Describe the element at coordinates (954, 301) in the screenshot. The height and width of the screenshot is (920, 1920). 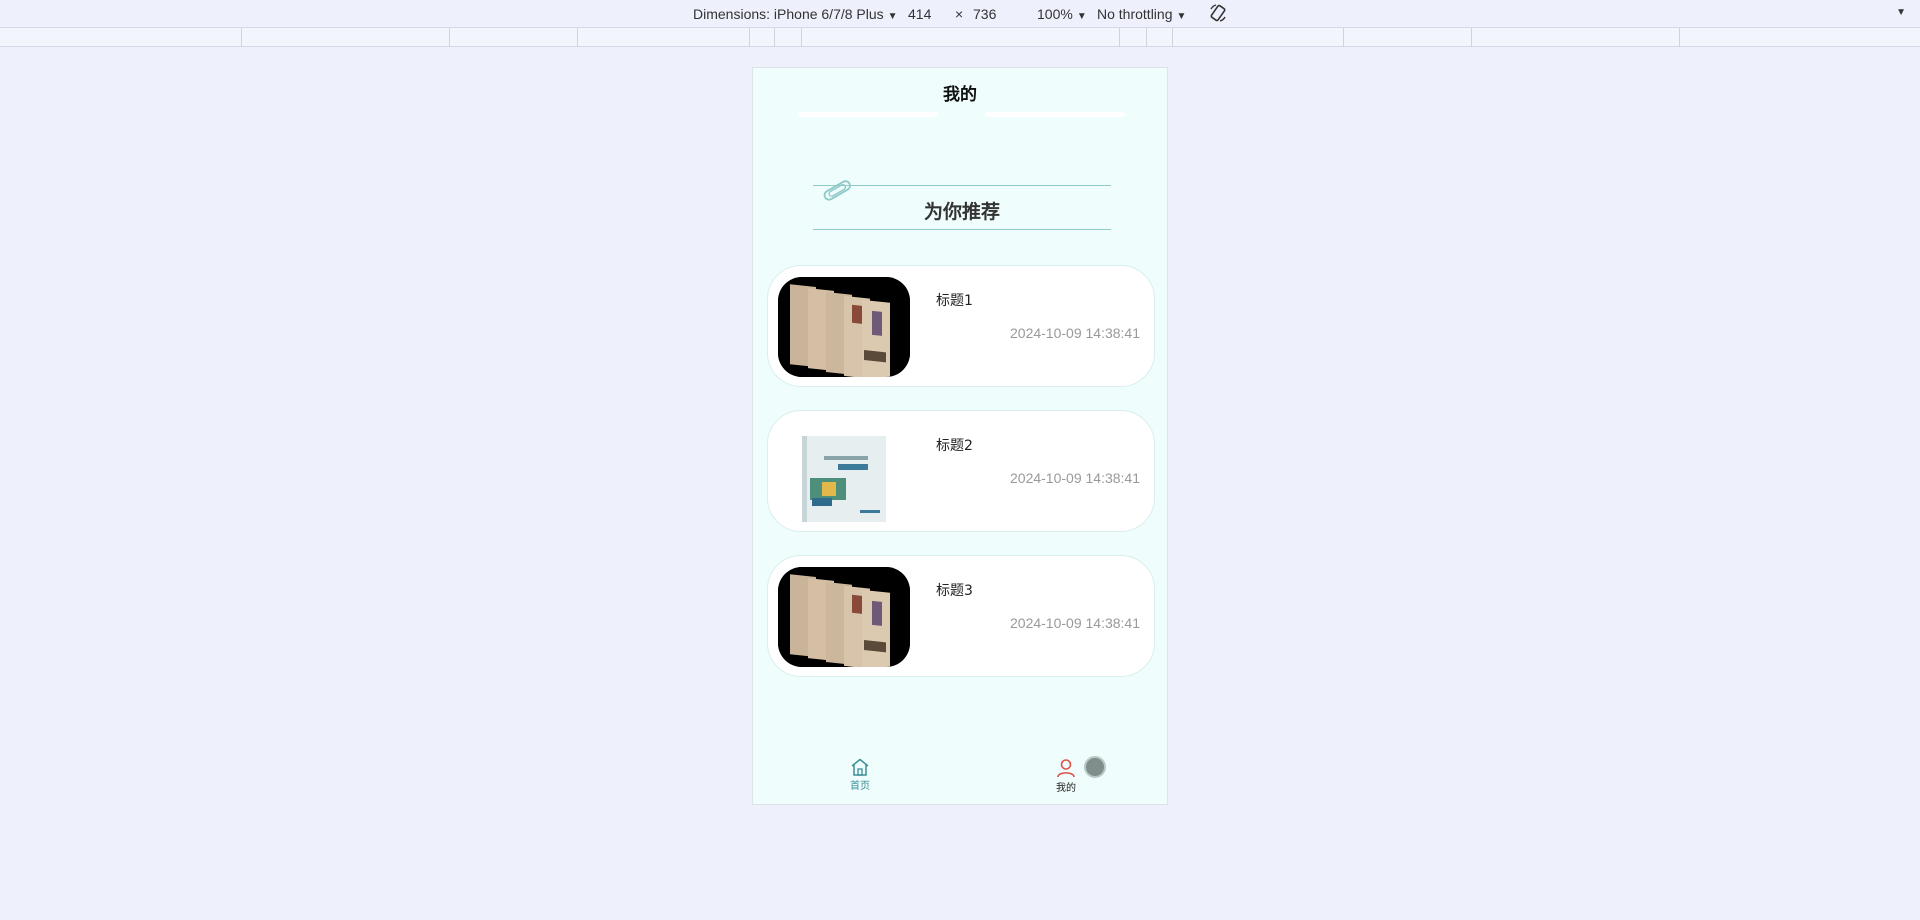
I see `item-title: 标题1` at that location.